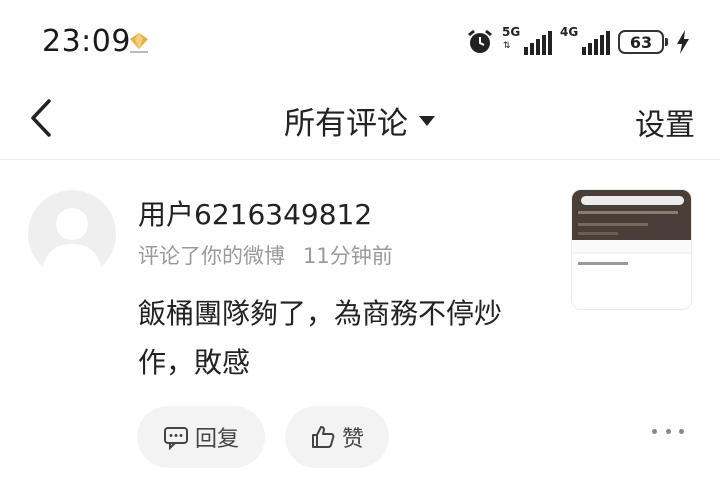  I want to click on thumbnail-body-line, so click(603, 263).